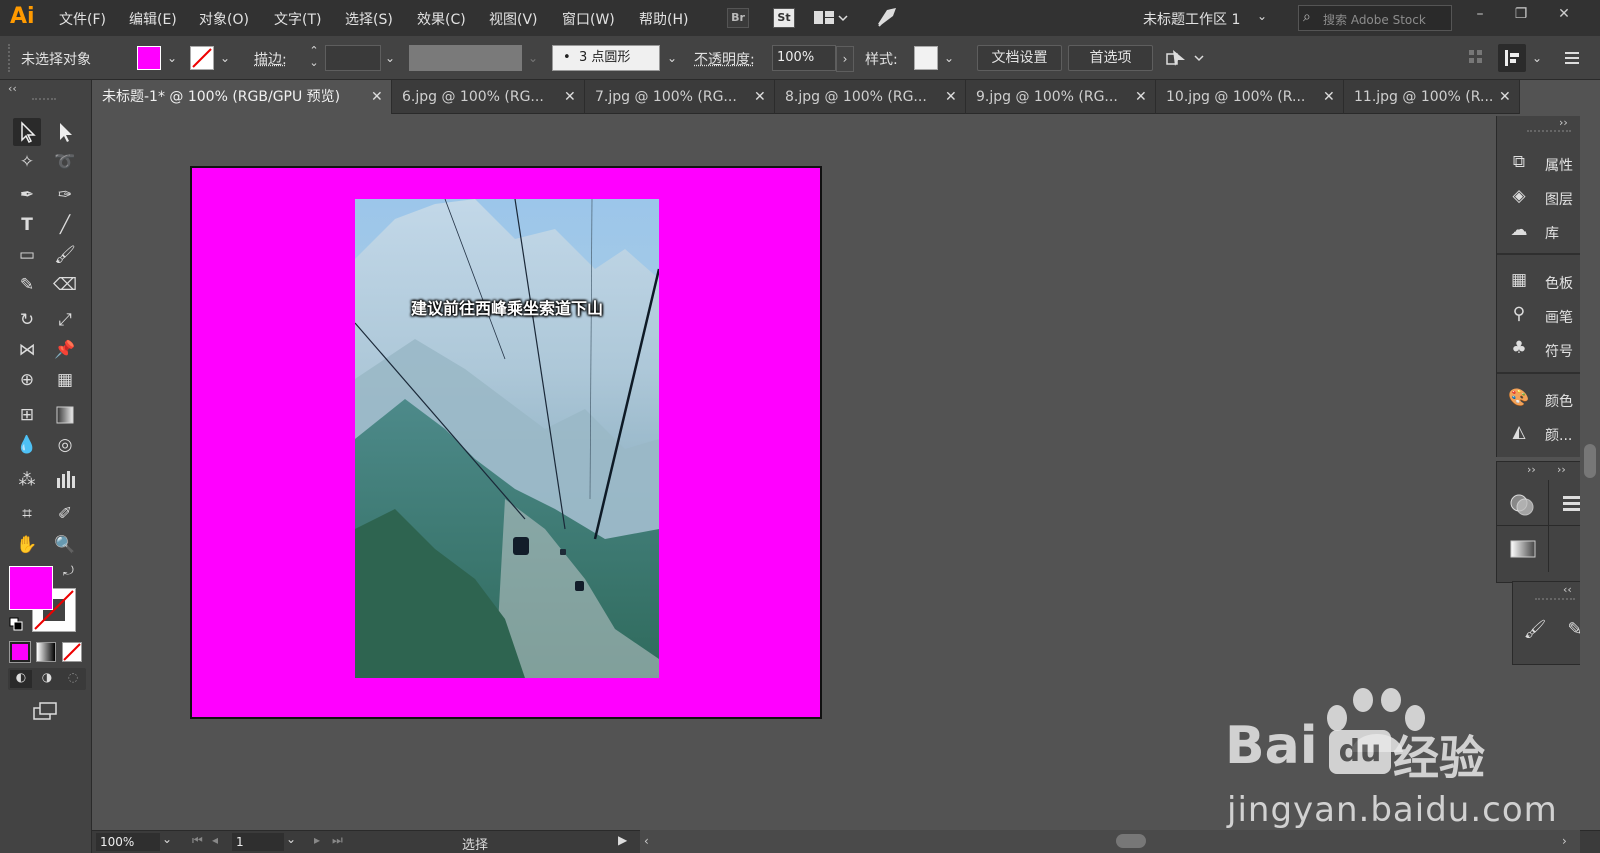 This screenshot has width=1600, height=853. I want to click on artboard-tool-icon: ⌗, so click(27, 514).